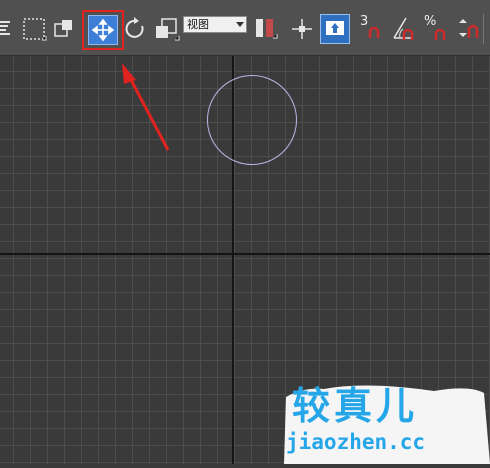  What do you see at coordinates (355, 406) in the screenshot?
I see `watermark-title: 较真儿` at bounding box center [355, 406].